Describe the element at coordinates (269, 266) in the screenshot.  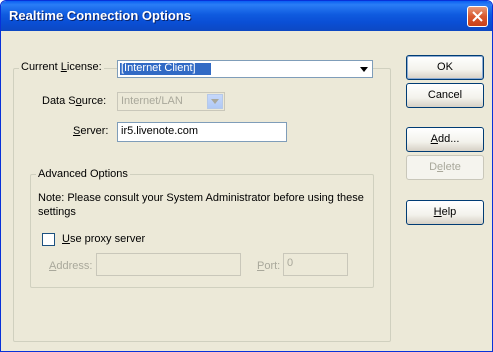
I see `port-label: Port:` at that location.